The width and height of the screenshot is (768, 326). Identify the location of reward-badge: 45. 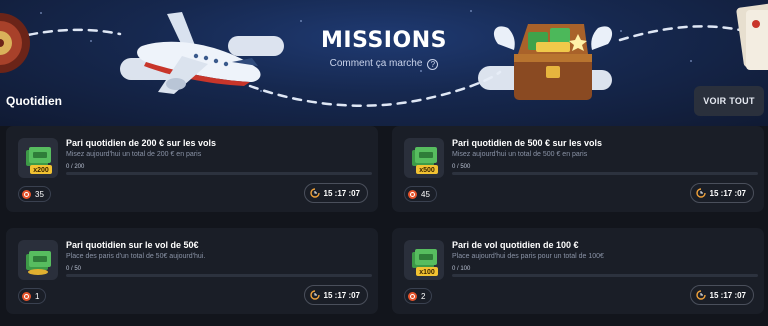
(420, 194).